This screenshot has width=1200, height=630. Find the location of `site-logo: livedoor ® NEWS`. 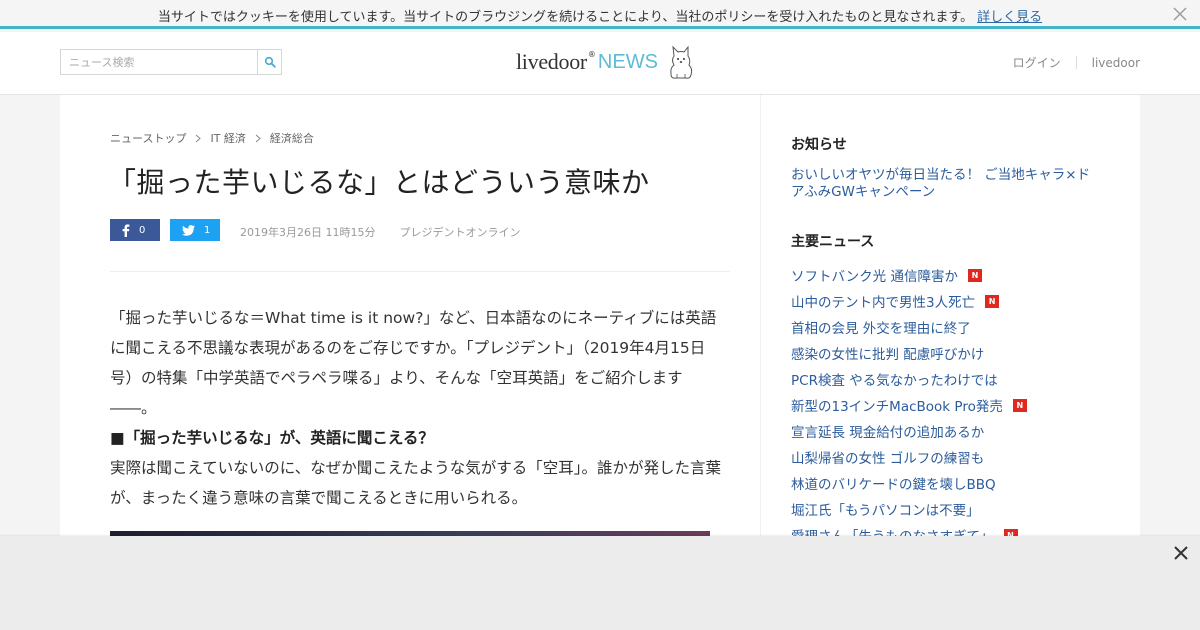

site-logo: livedoor ® NEWS is located at coordinates (606, 62).